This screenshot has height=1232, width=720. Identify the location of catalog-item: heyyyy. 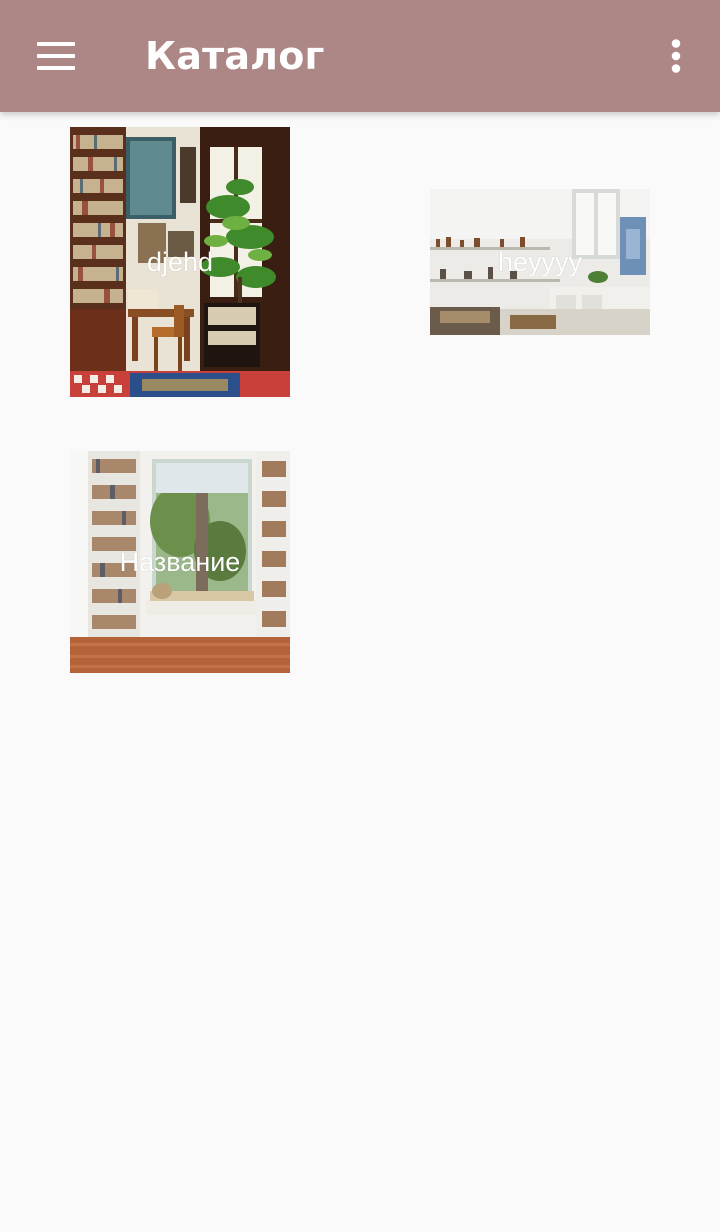
(540, 262).